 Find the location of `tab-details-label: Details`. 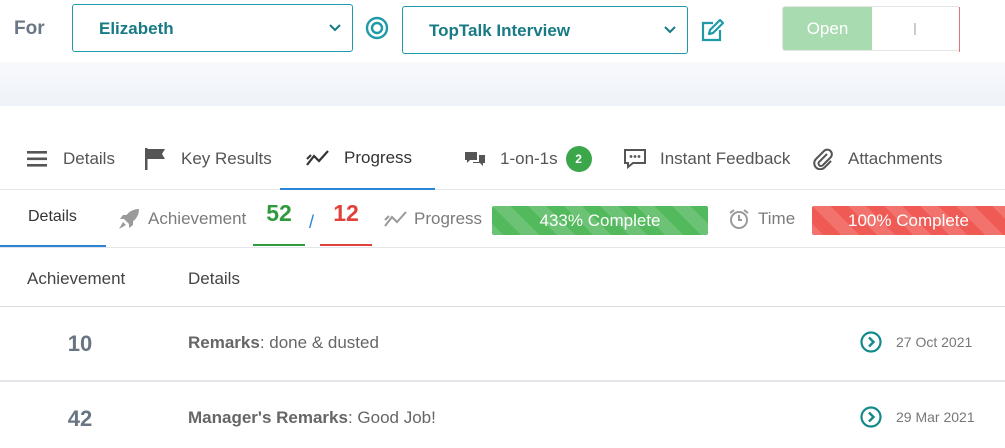

tab-details-label: Details is located at coordinates (89, 158).